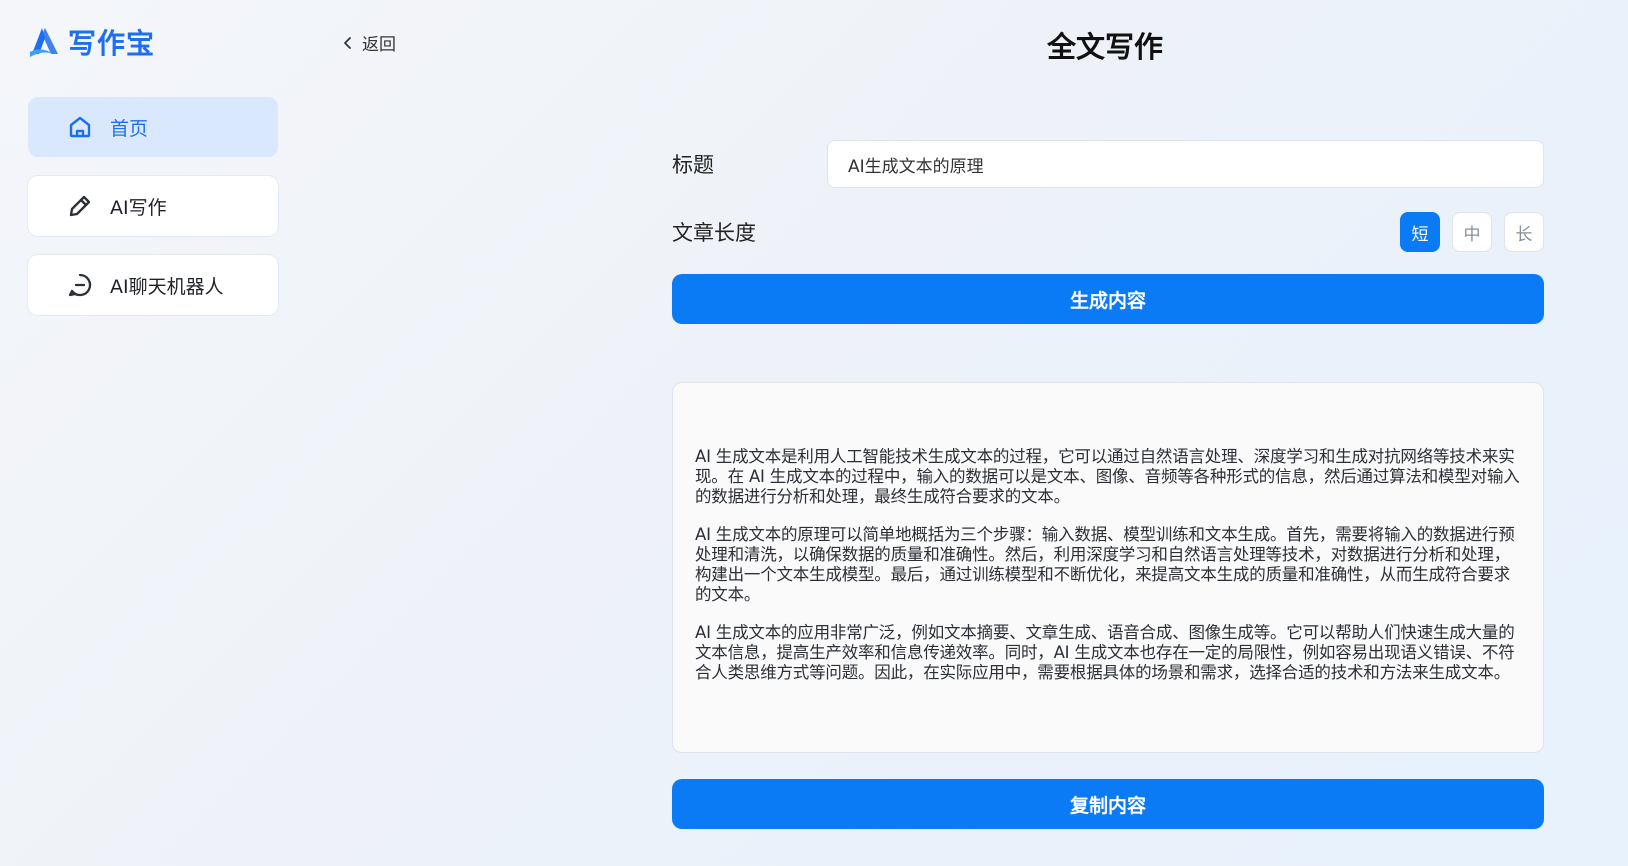 This screenshot has width=1628, height=866. I want to click on title-row: 标题, so click(1108, 164).